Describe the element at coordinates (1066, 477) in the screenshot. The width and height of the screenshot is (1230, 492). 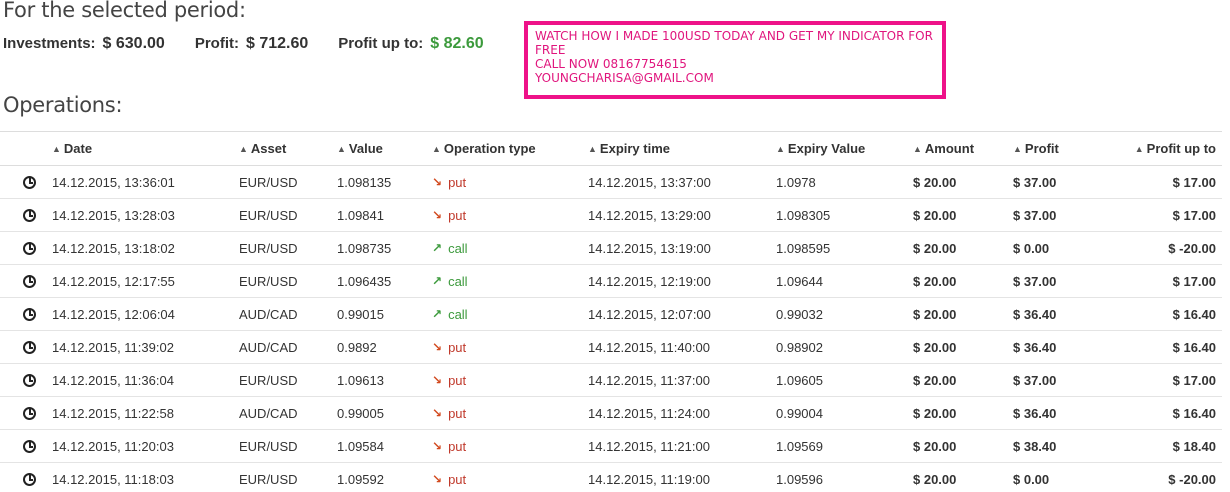
I see `cell-profit: $ 0.00` at that location.